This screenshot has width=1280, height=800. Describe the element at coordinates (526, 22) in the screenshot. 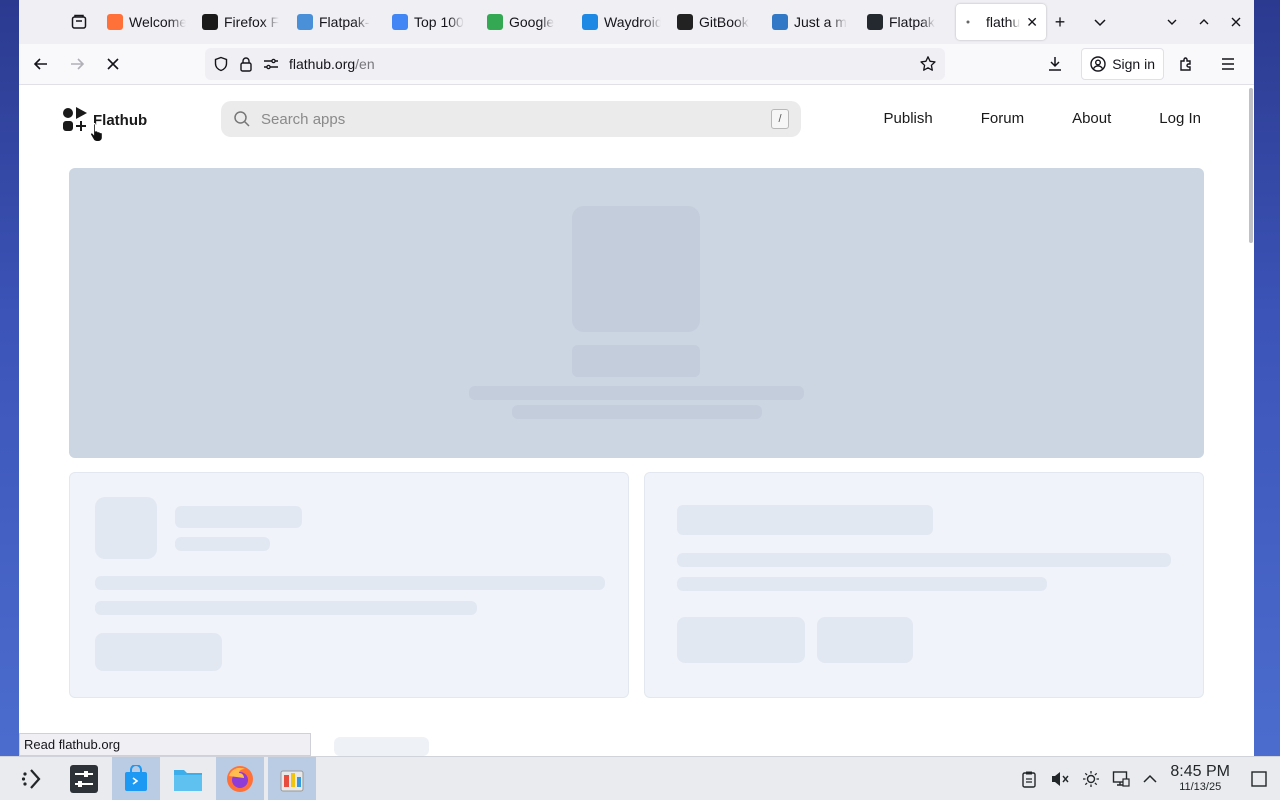

I see `tab: Google` at that location.